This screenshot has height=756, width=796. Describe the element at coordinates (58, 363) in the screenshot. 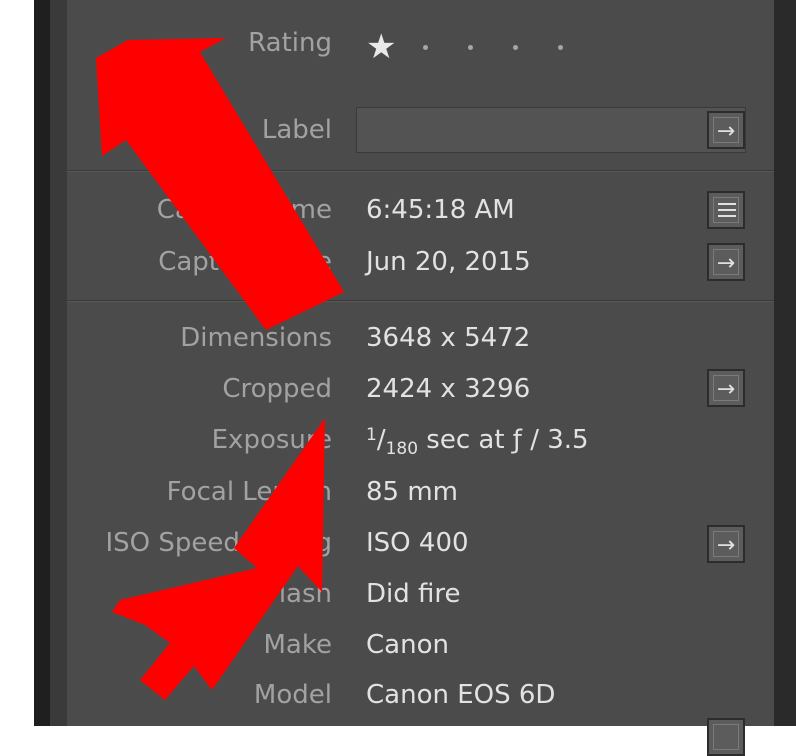

I see `panel-frame-strip` at that location.